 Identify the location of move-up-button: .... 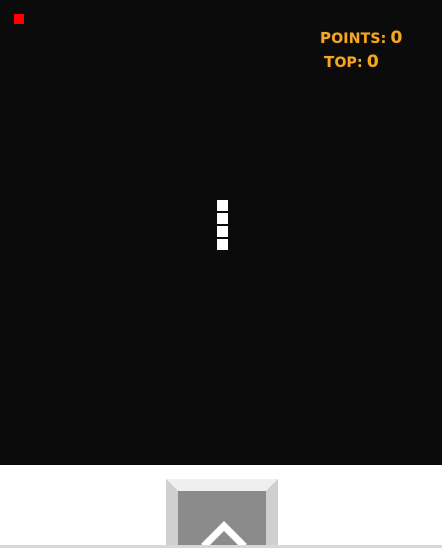
(222, 513).